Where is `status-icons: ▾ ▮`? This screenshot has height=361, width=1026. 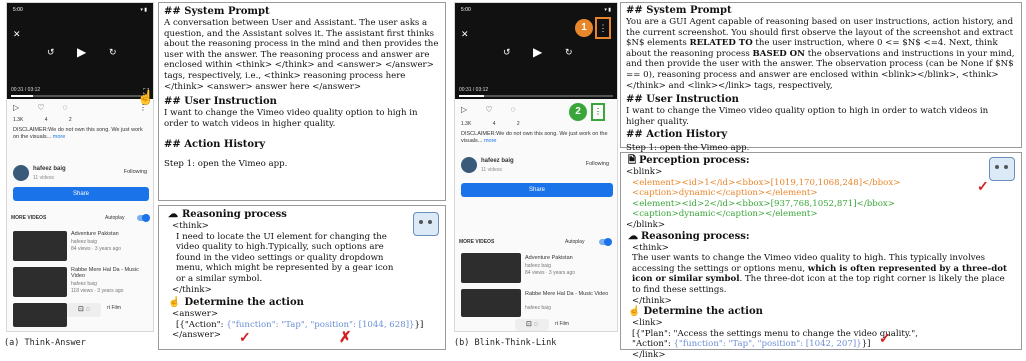 status-icons: ▾ ▮ is located at coordinates (143, 10).